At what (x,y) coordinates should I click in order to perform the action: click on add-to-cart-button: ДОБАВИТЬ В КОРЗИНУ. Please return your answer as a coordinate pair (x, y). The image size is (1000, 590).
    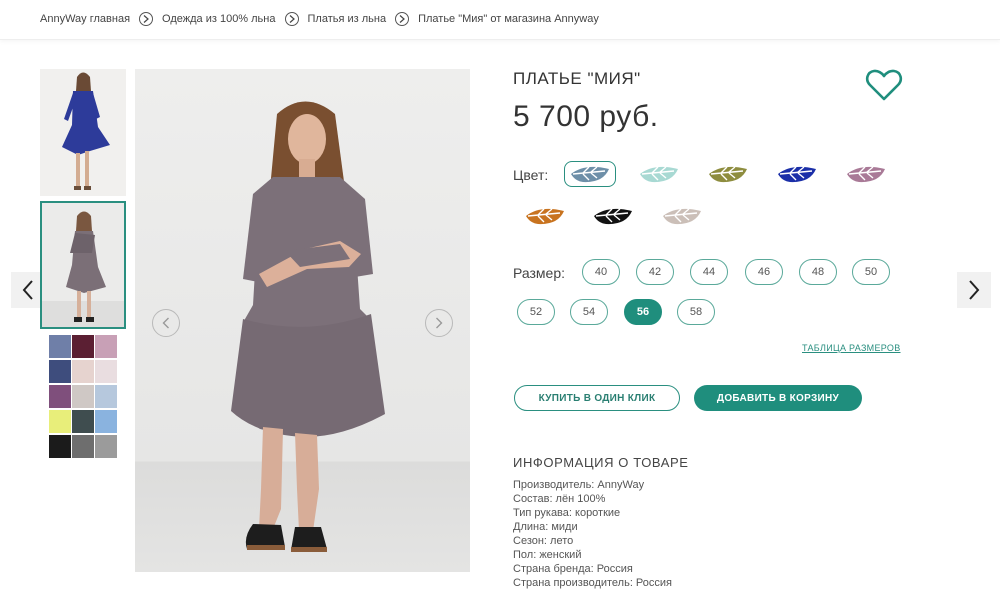
    Looking at the image, I should click on (778, 398).